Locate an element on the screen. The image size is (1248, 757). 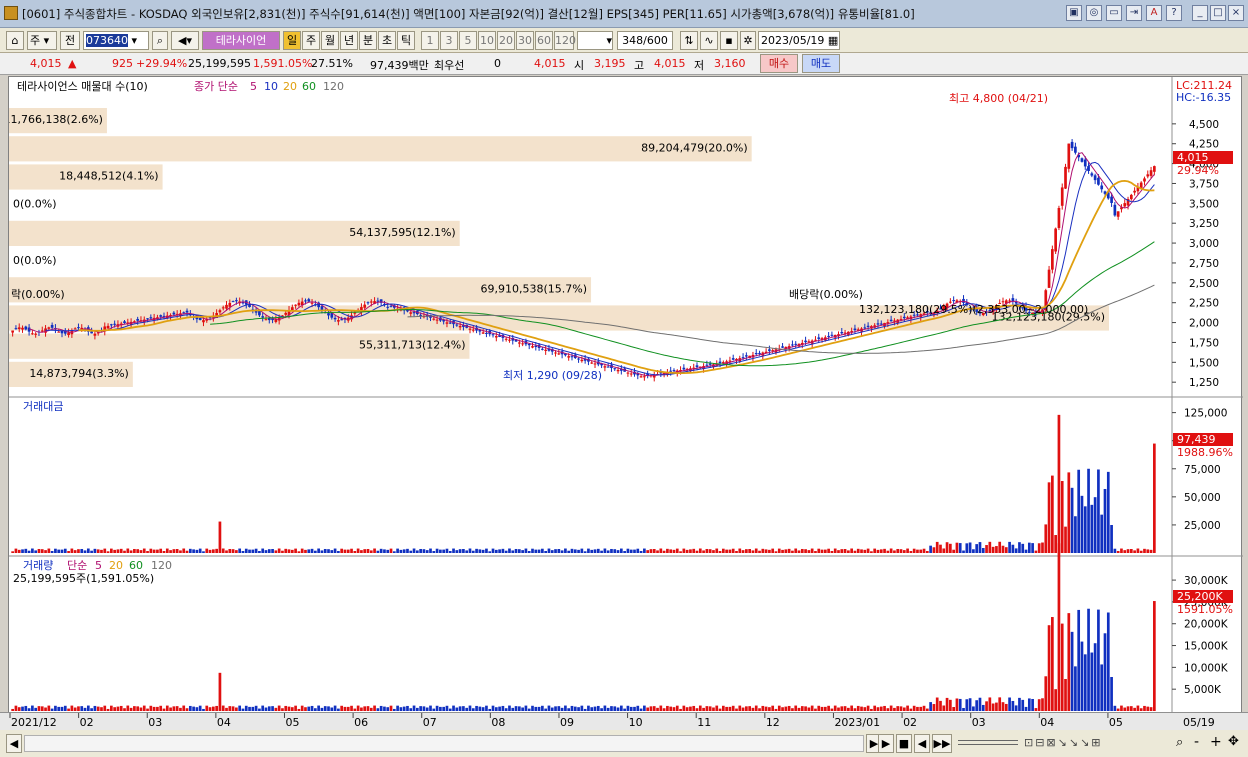
amount-legend: 거래대금 is located at coordinates (43, 406).